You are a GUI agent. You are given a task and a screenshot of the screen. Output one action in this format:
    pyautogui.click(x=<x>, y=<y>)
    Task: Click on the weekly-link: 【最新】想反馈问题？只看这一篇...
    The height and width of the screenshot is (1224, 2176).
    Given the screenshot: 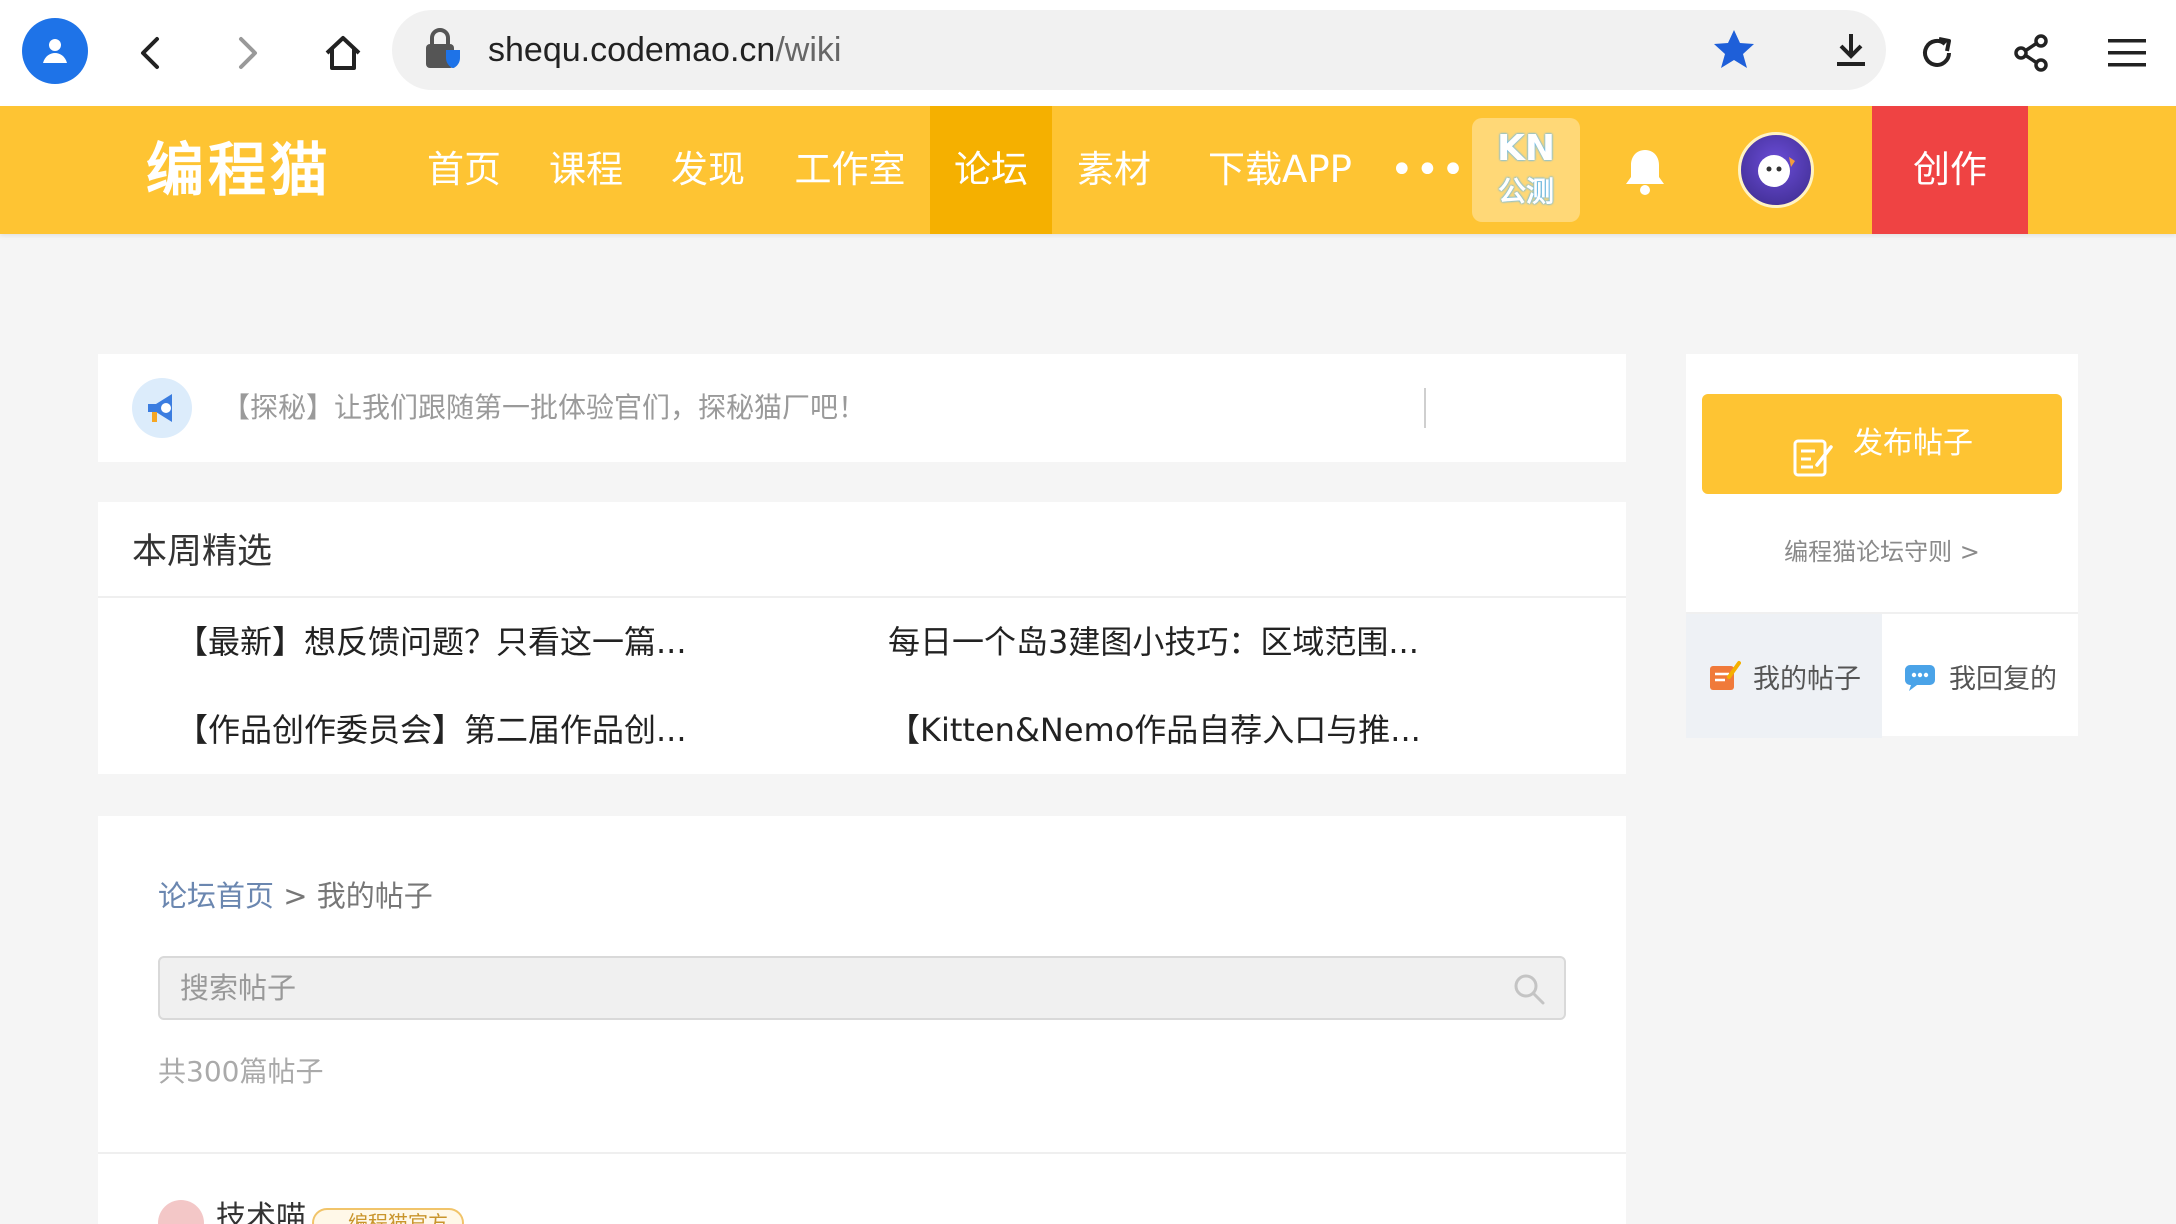 What is the action you would take?
    pyautogui.click(x=431, y=642)
    